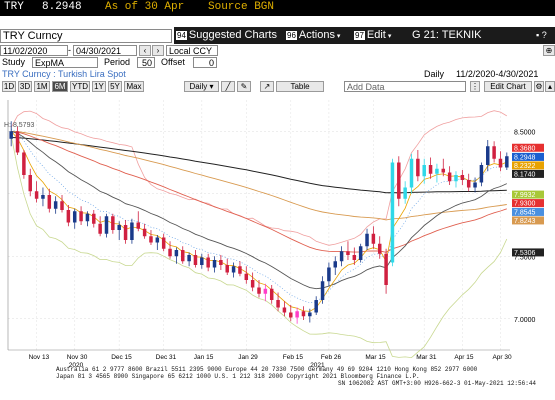  Describe the element at coordinates (60, 86) in the screenshot. I see `period-6m: 6M` at that location.